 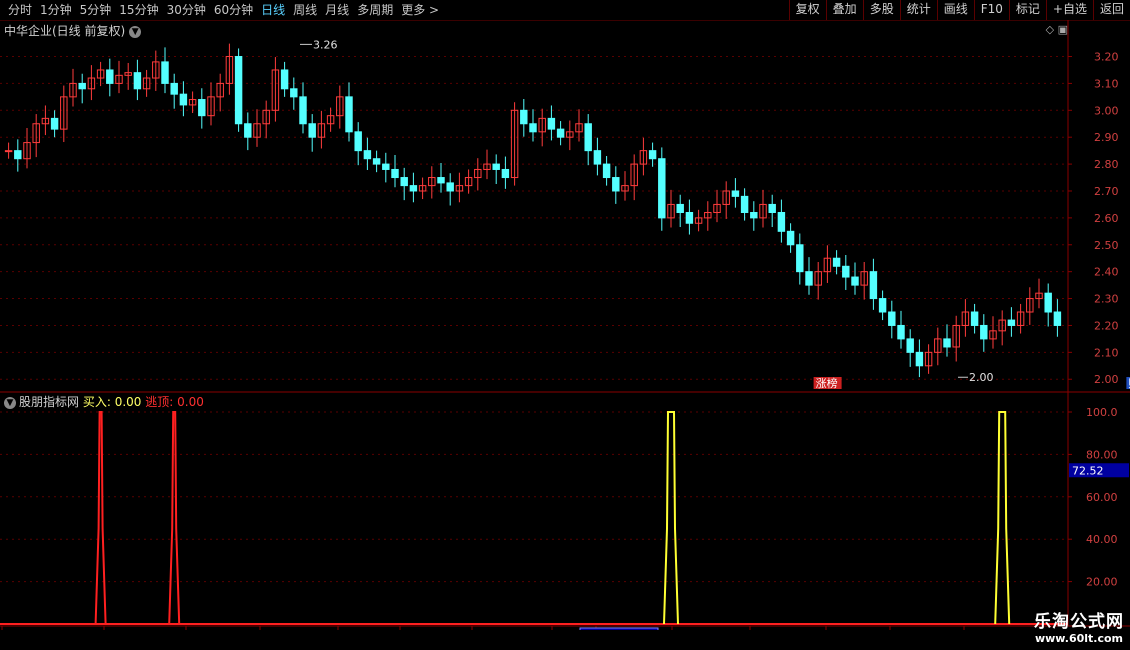 What do you see at coordinates (23, 629) in the screenshot?
I see `date-label: 2025年` at bounding box center [23, 629].